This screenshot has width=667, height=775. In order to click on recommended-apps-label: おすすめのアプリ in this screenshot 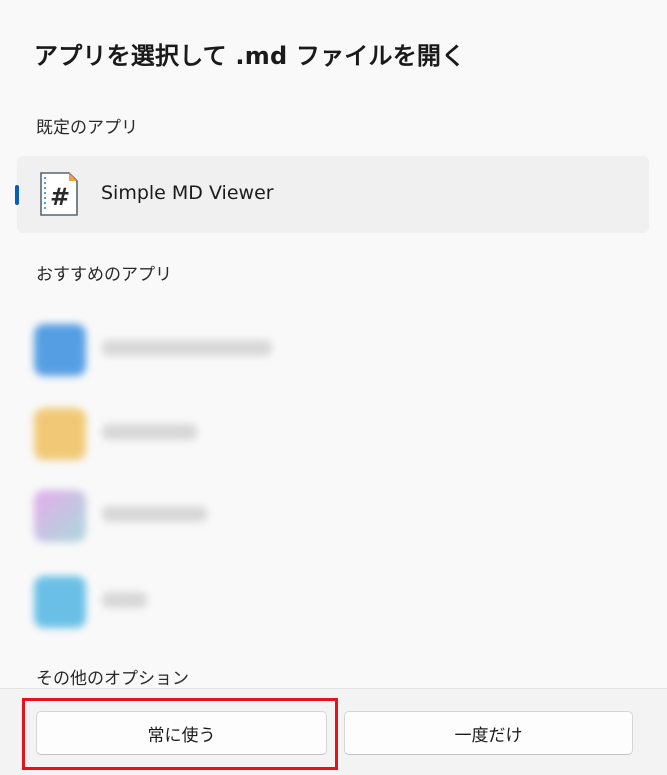, I will do `click(104, 275)`.